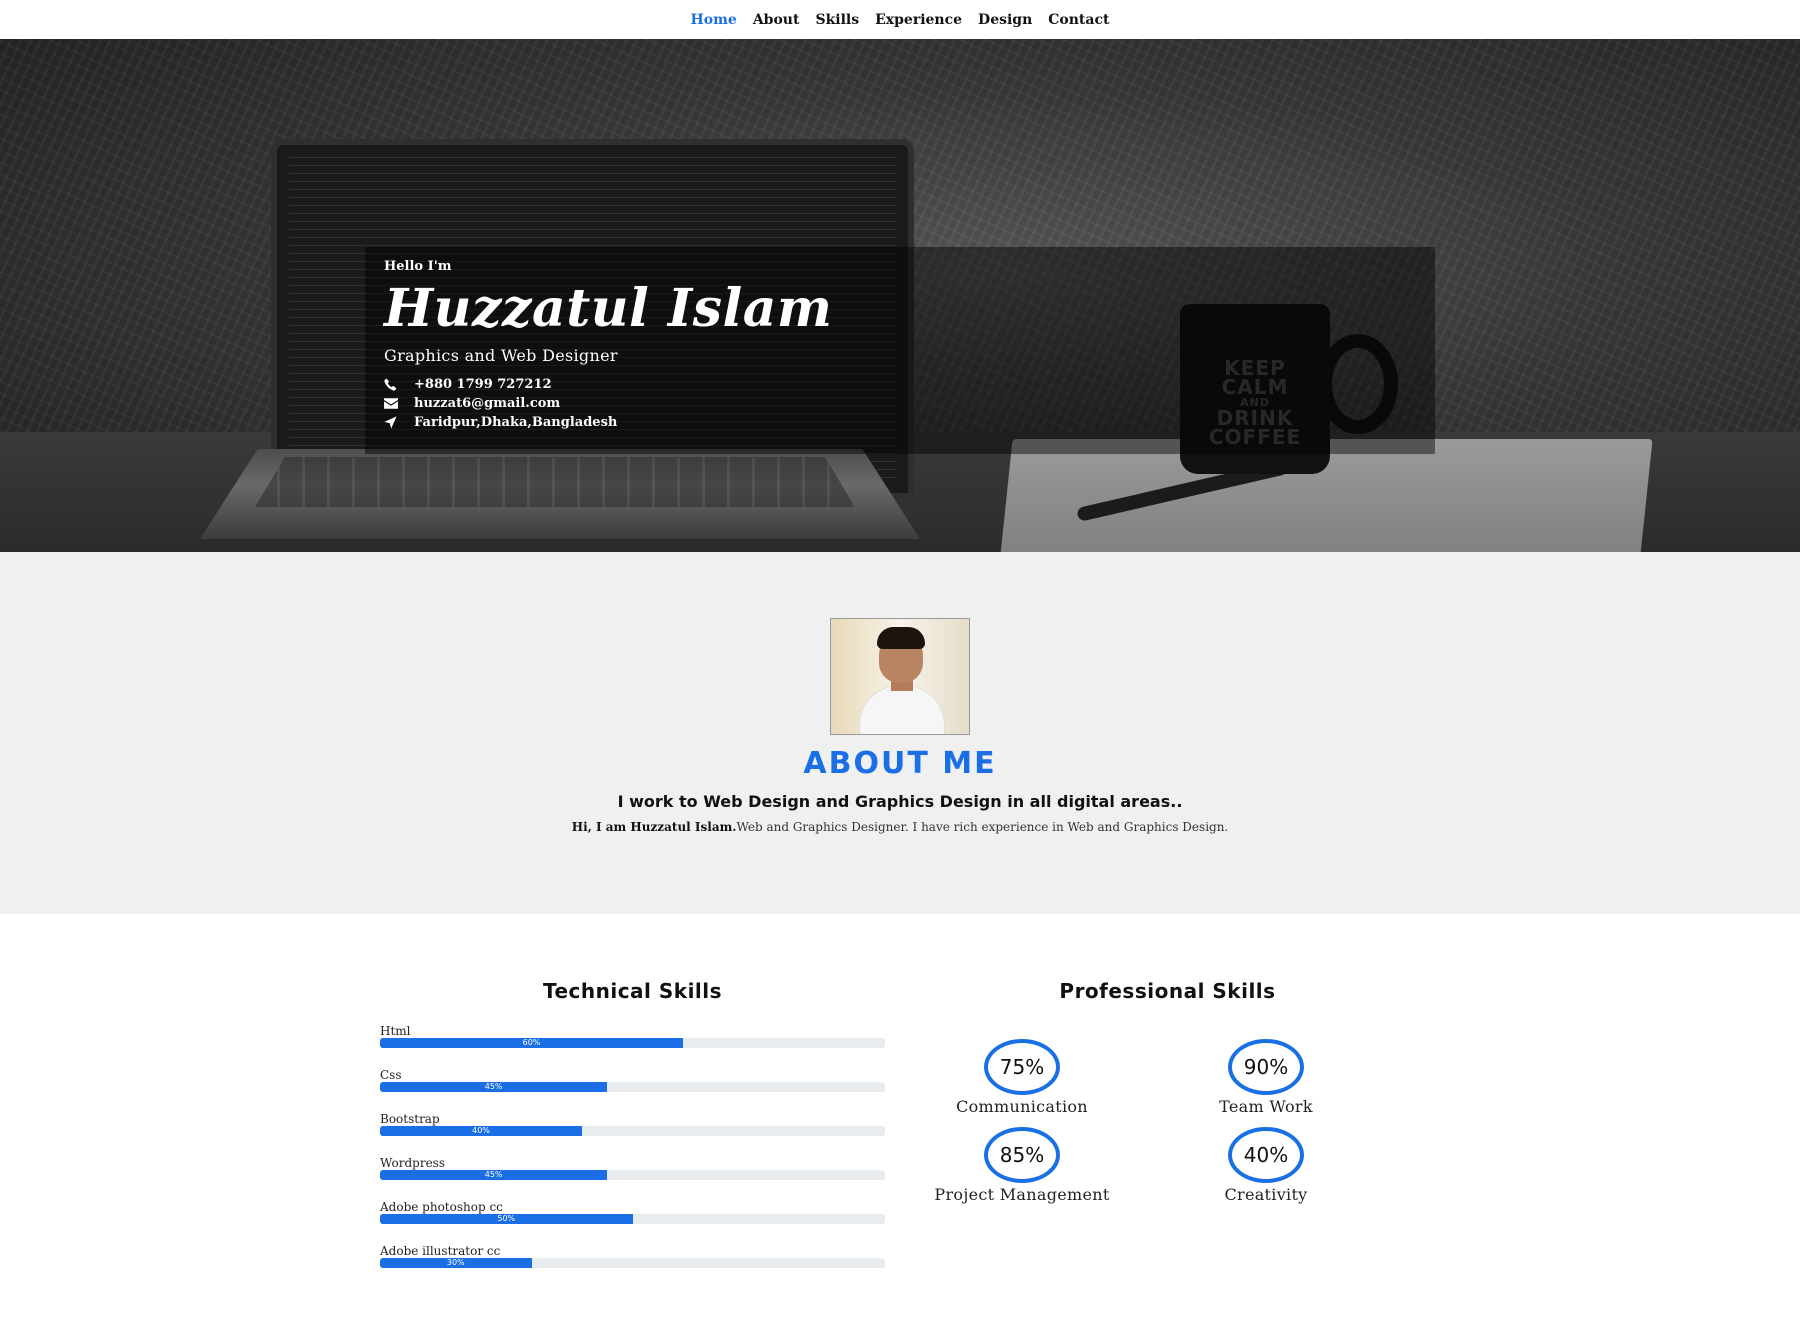 The width and height of the screenshot is (1800, 1324). Describe the element at coordinates (399, 403) in the screenshot. I see `envelope-icon` at that location.